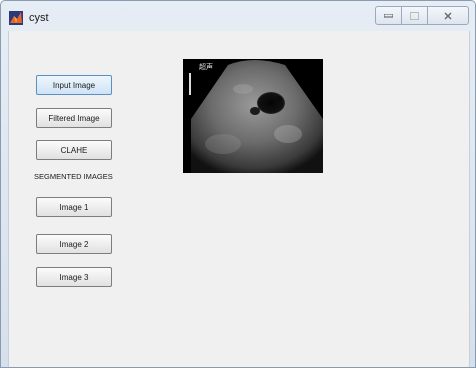  I want to click on minimize-button, so click(388, 15).